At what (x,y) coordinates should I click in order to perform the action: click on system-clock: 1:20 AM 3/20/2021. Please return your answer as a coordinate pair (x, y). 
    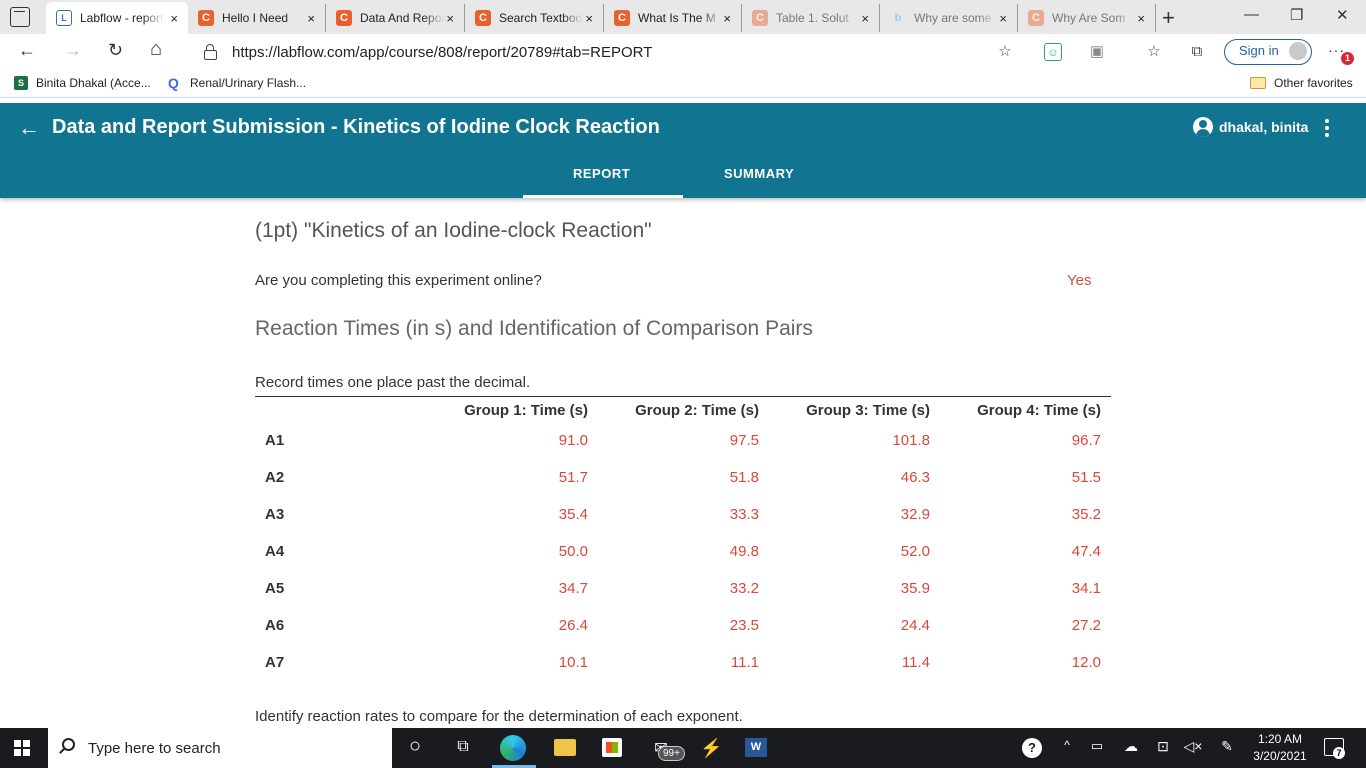
    Looking at the image, I should click on (1280, 748).